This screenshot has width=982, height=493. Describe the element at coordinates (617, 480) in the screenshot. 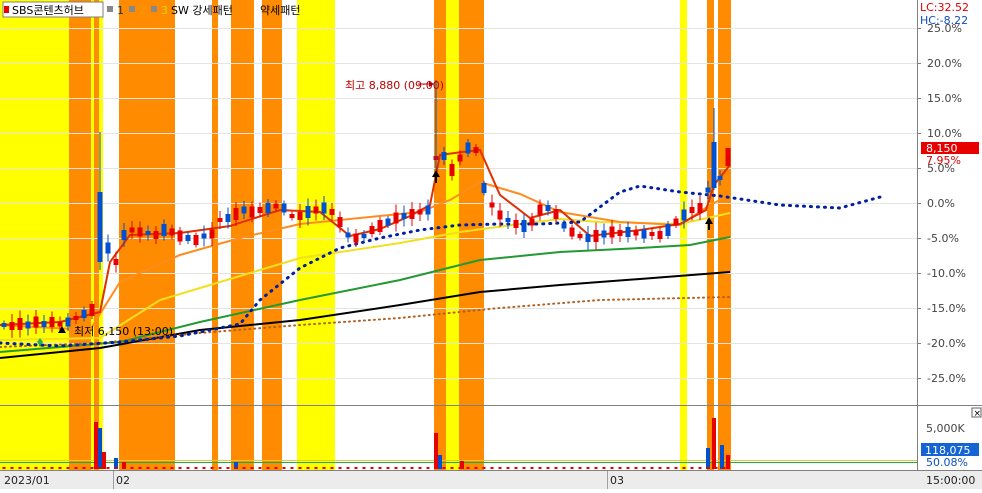

I see `x-label-mar: 03` at that location.